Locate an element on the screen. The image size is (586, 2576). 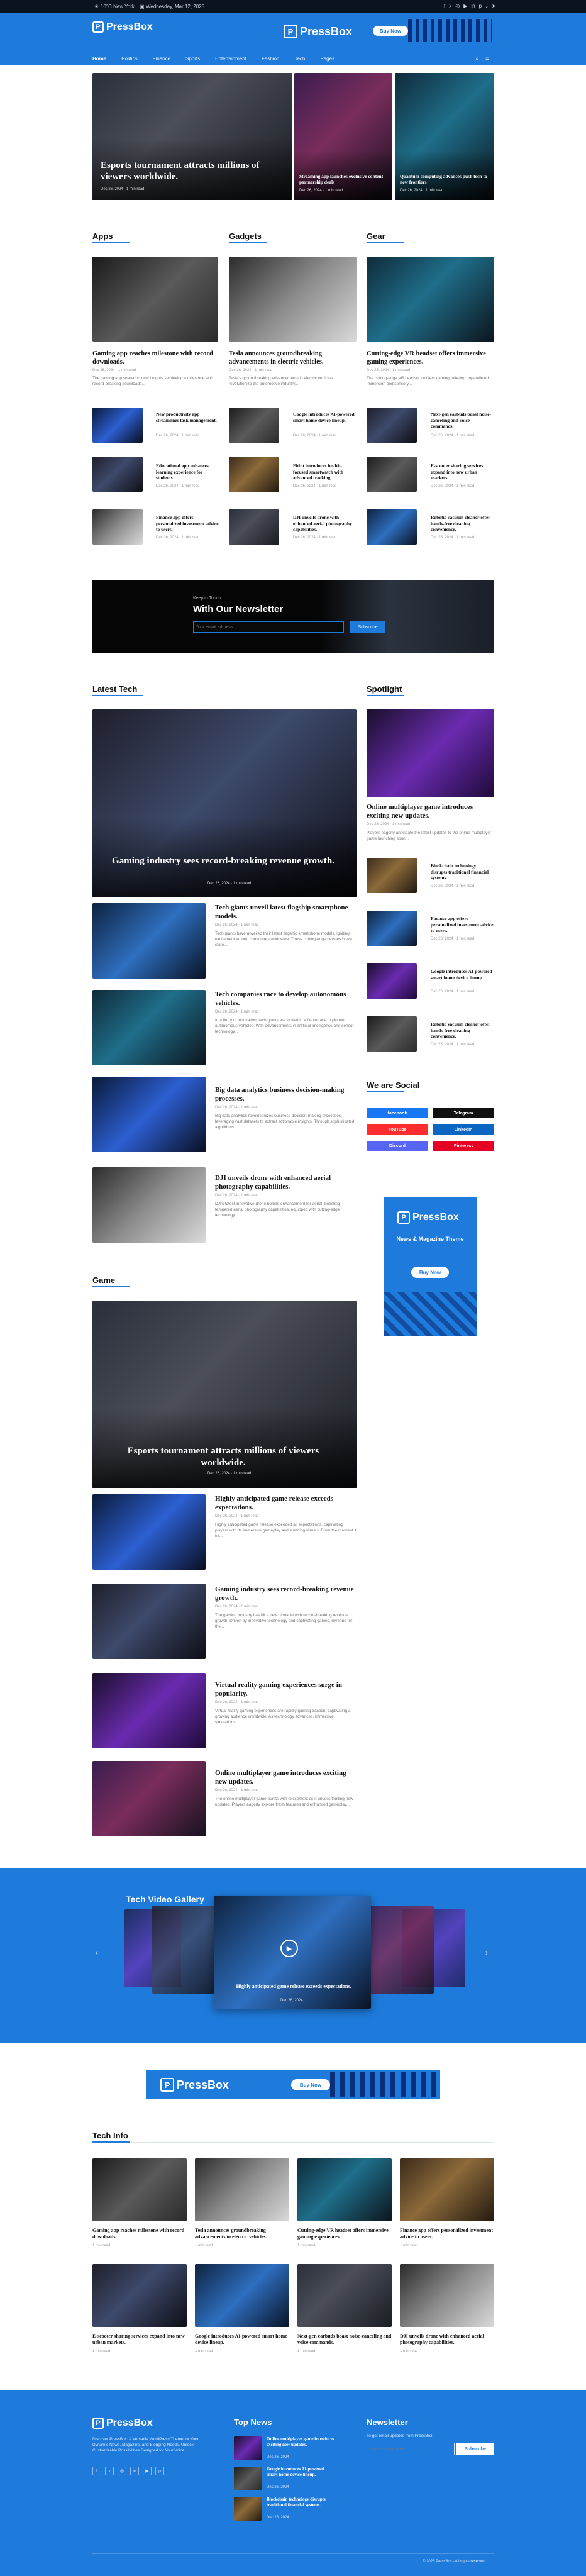
newsletter-email-input is located at coordinates (243, 627).